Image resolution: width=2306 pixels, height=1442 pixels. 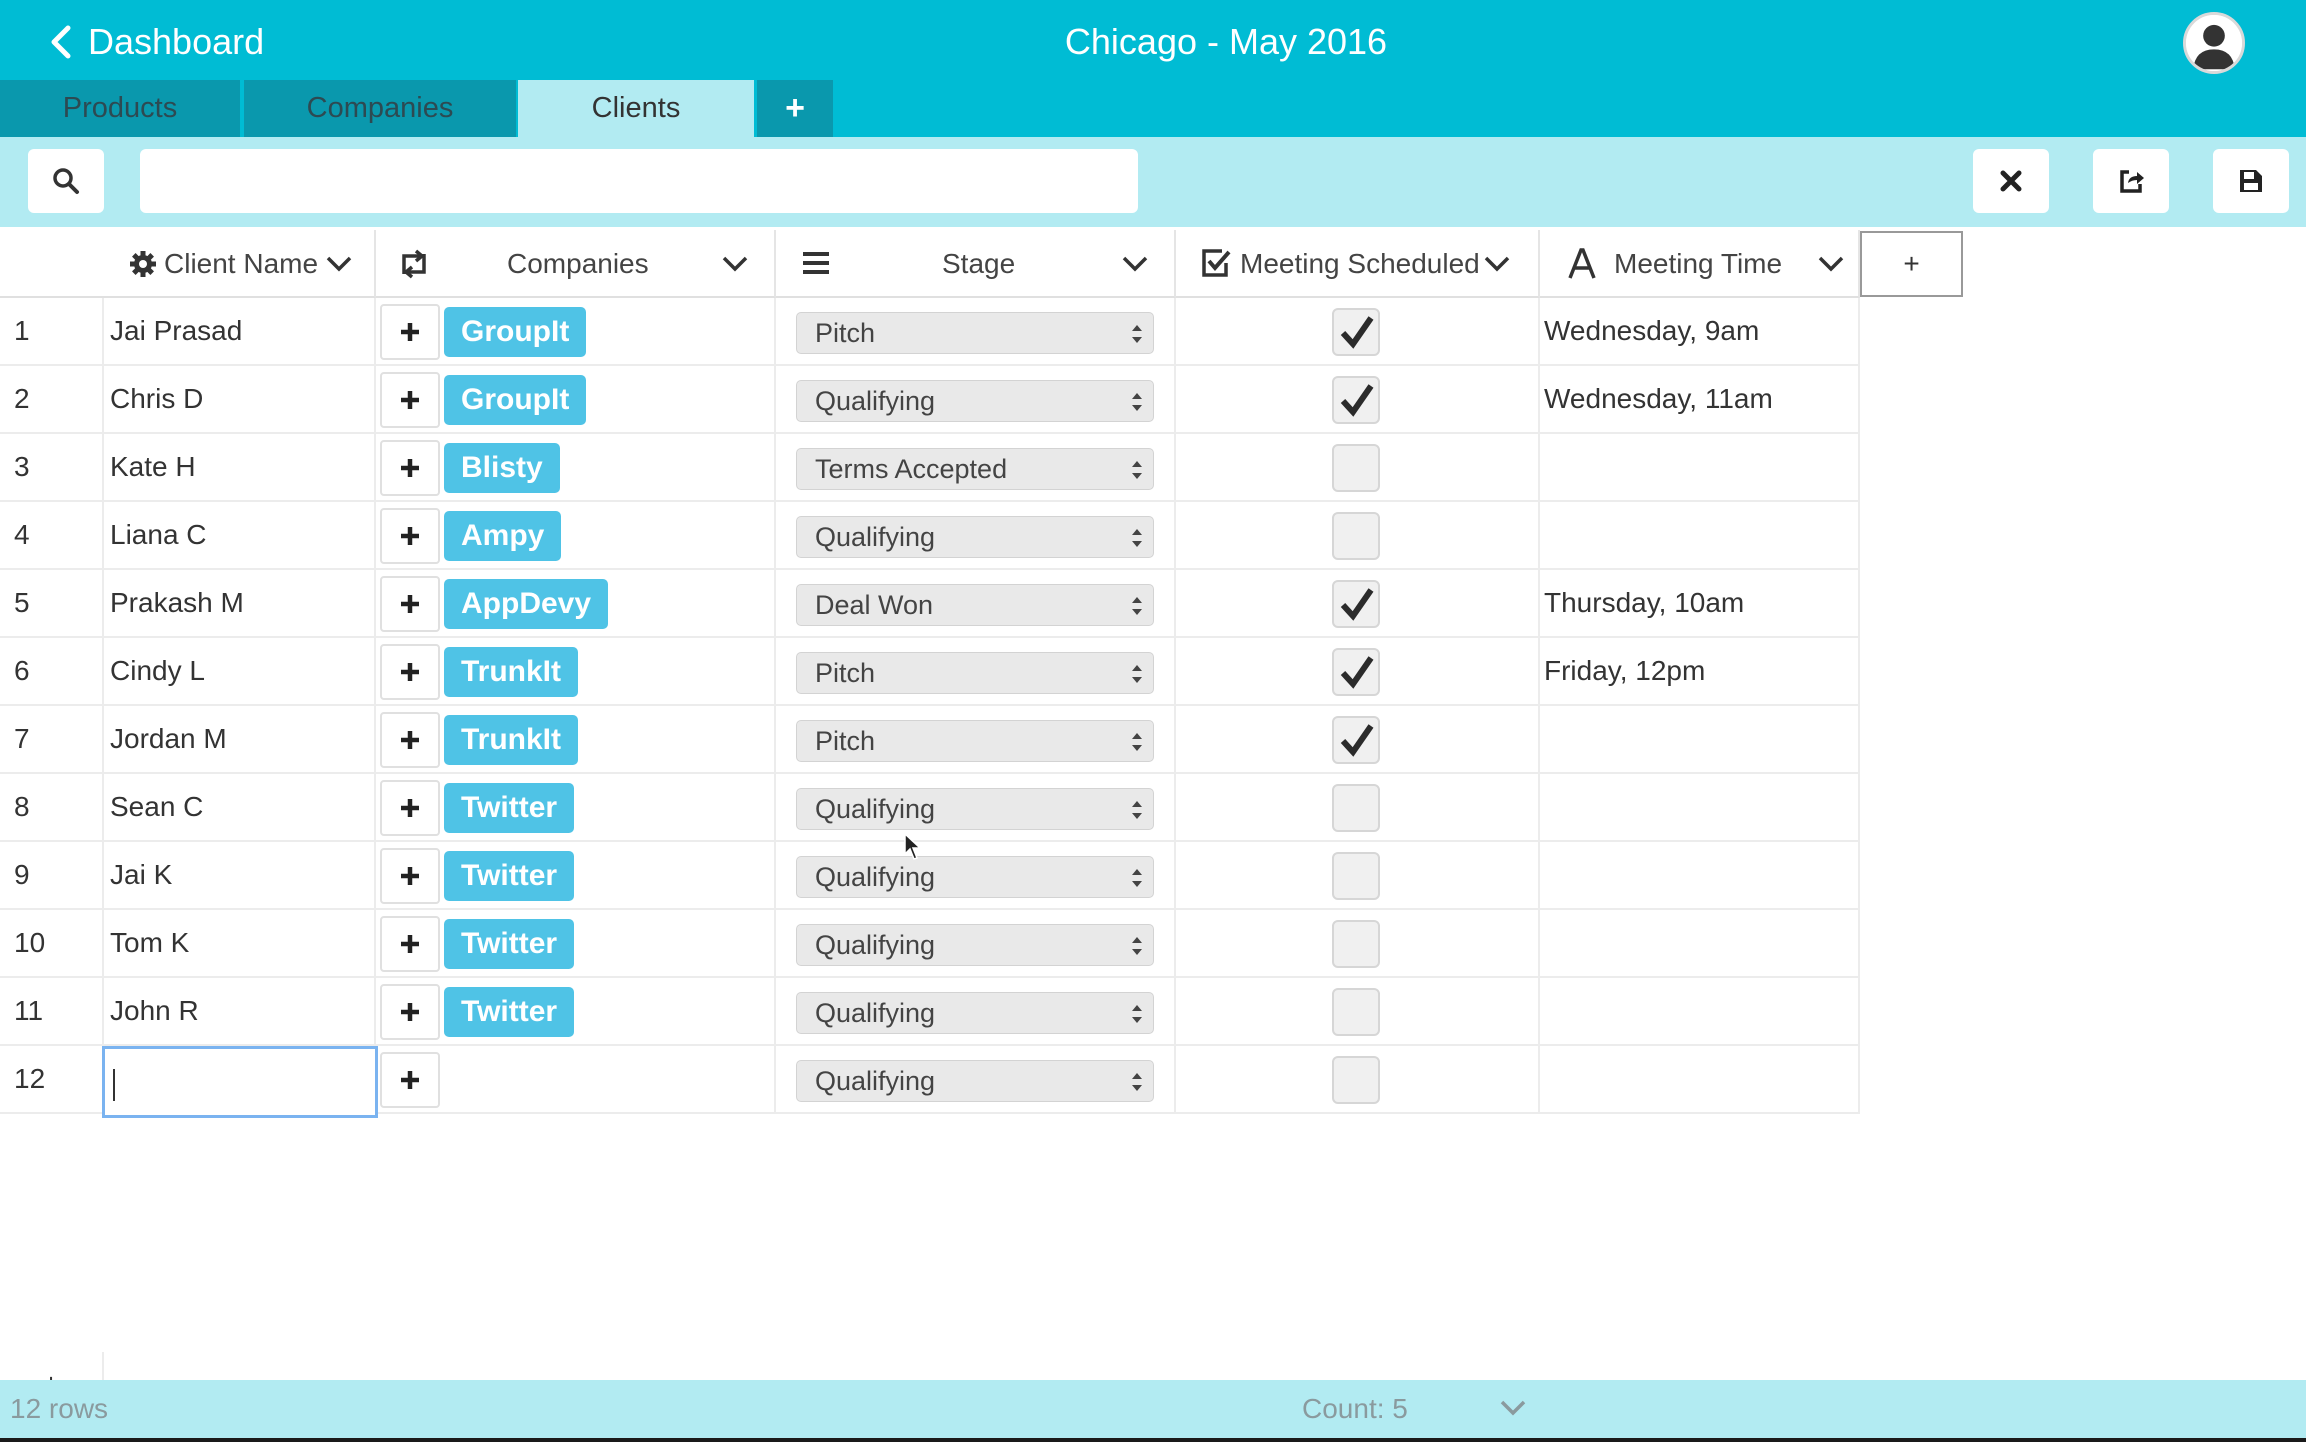 What do you see at coordinates (240, 536) in the screenshot?
I see `client-name-cell: Liana C` at bounding box center [240, 536].